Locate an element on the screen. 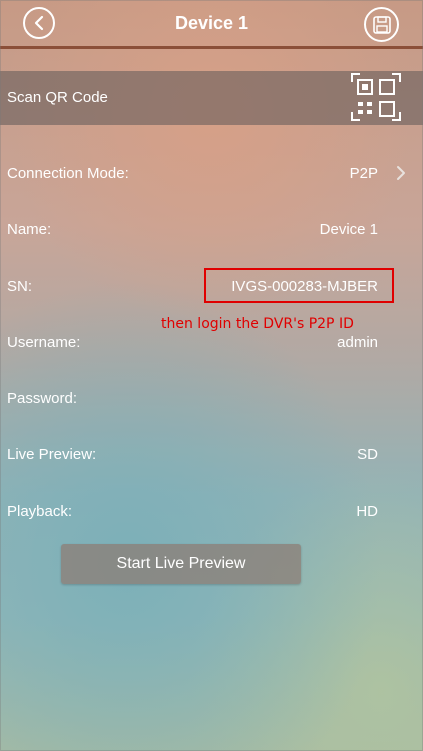 The width and height of the screenshot is (423, 751). name-field: Device 1 is located at coordinates (349, 229).